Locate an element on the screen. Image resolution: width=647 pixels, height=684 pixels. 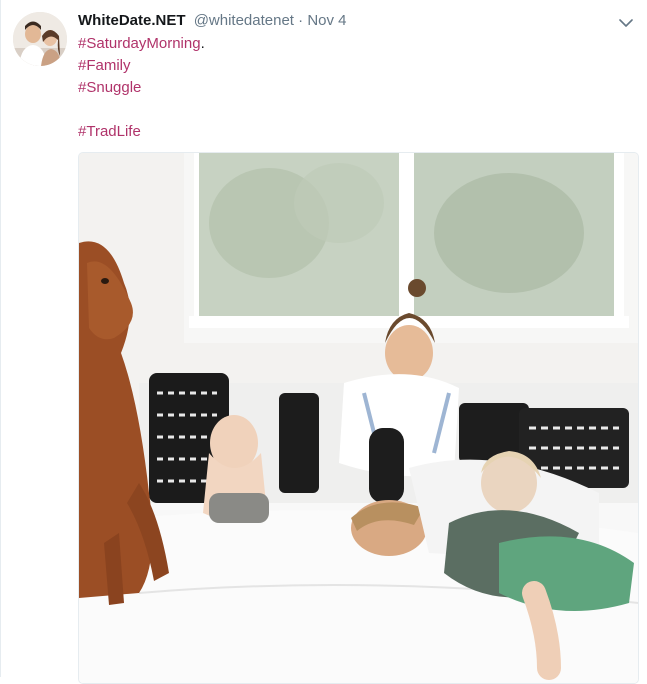
tweet-date: Nov 4 is located at coordinates (326, 20).